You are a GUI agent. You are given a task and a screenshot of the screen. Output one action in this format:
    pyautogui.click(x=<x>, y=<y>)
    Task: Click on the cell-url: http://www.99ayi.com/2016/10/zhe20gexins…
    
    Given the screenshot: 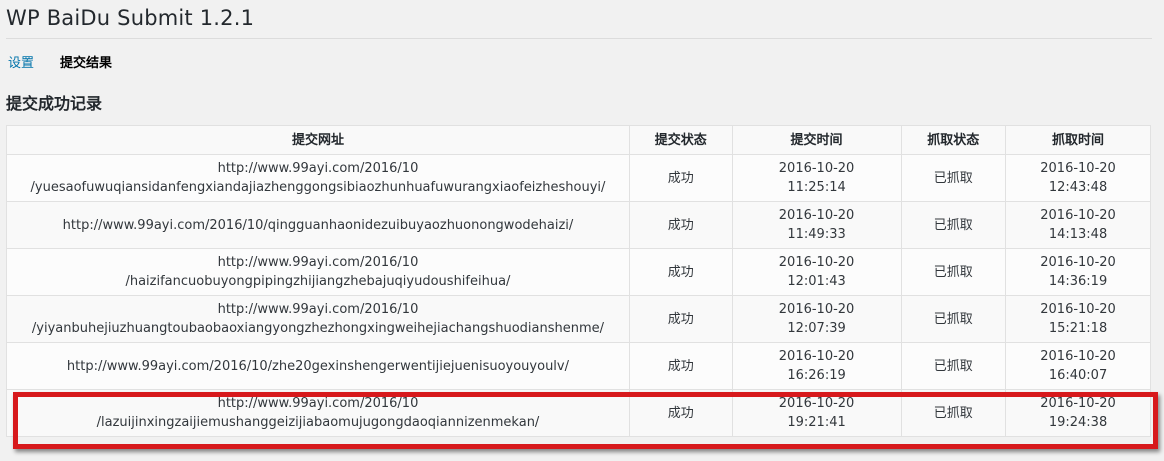 What is the action you would take?
    pyautogui.click(x=318, y=366)
    